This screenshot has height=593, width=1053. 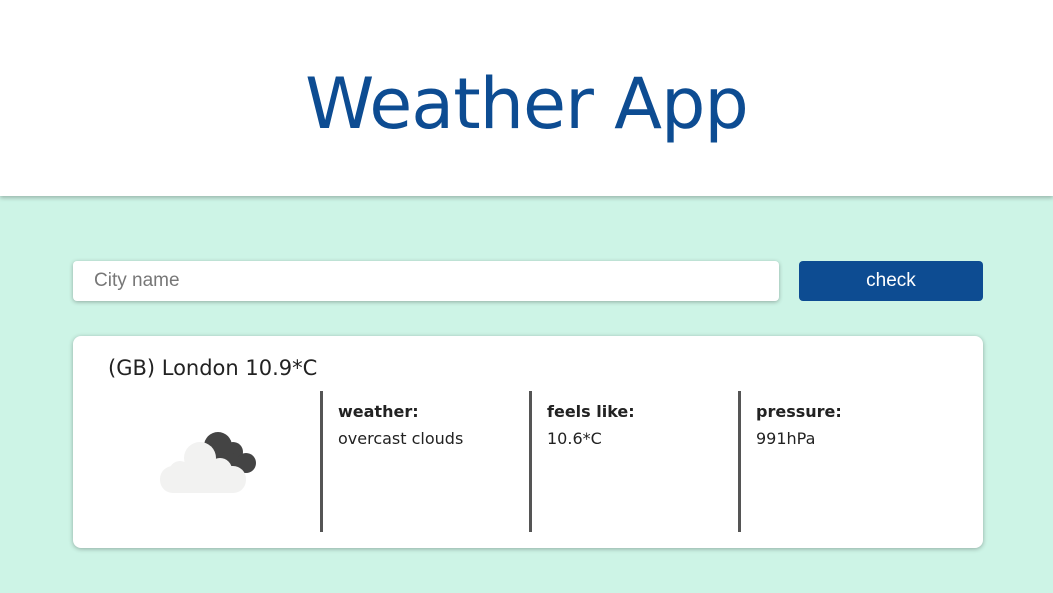 I want to click on detail-weather: weather: overcast clouds, so click(x=391, y=461).